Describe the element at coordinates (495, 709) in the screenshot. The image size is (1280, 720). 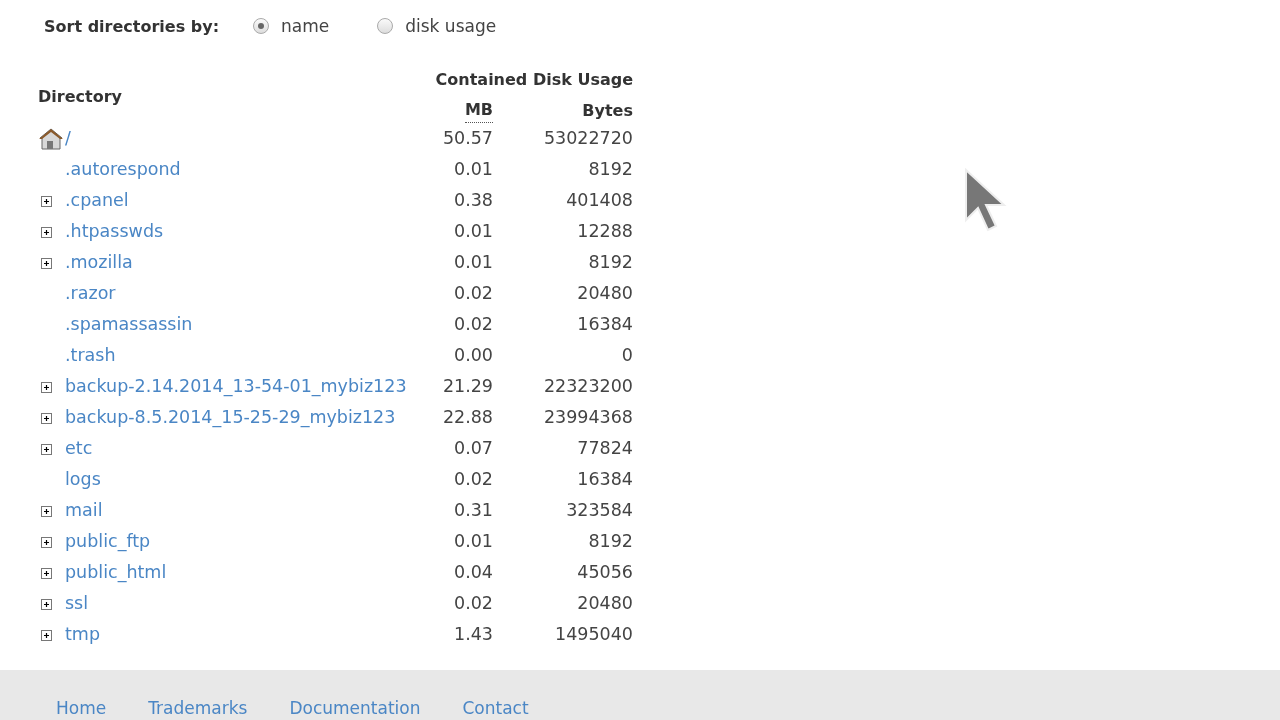
I see `footer-link: Contact` at that location.